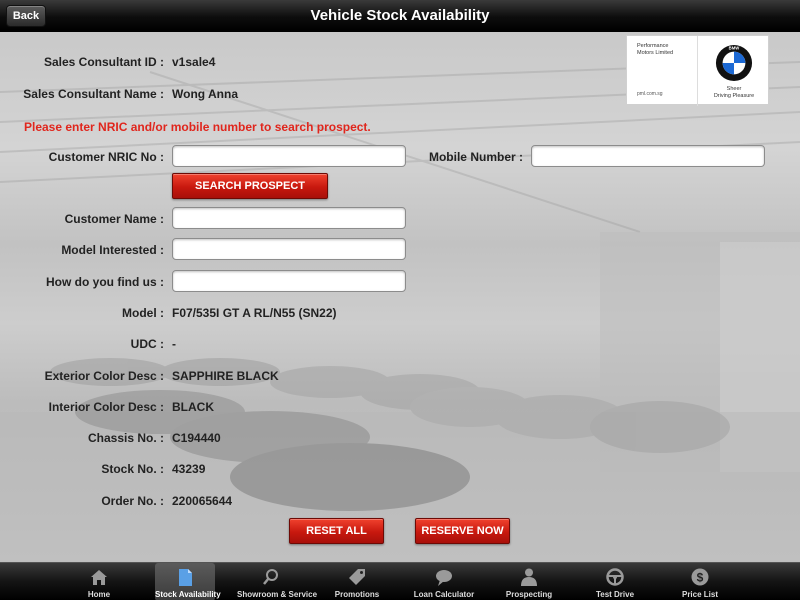  What do you see at coordinates (114, 219) in the screenshot?
I see `customer-name-label: Customer Name :` at bounding box center [114, 219].